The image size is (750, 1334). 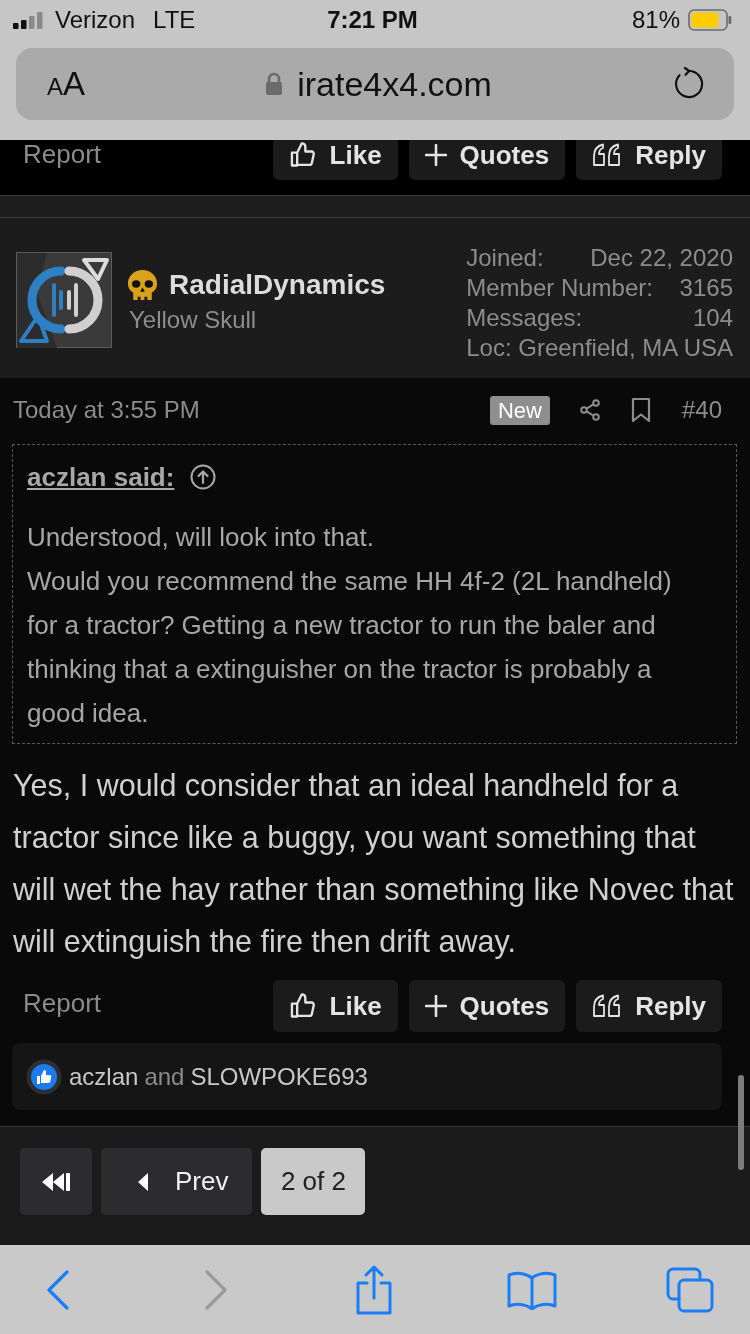 What do you see at coordinates (599, 348) in the screenshot?
I see `location-text: Loc: Greenfield, MA USA` at bounding box center [599, 348].